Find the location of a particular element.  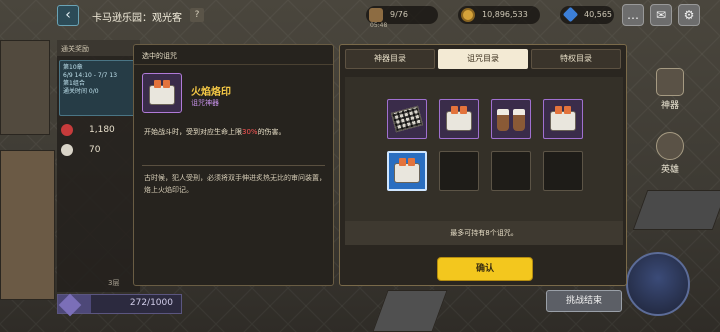

boots-icon is located at coordinates (511, 119).